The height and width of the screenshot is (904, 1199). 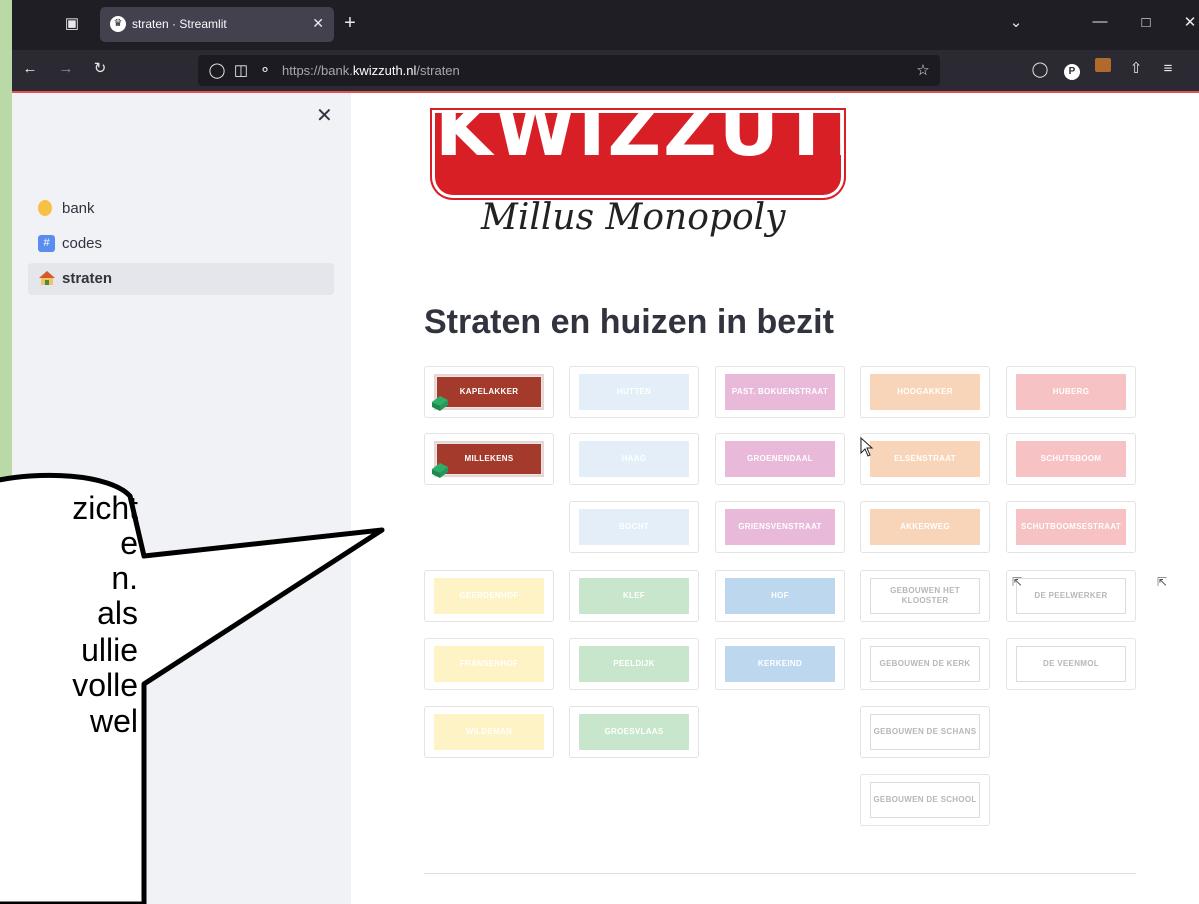 I want to click on hash-icon: #, so click(x=46, y=243).